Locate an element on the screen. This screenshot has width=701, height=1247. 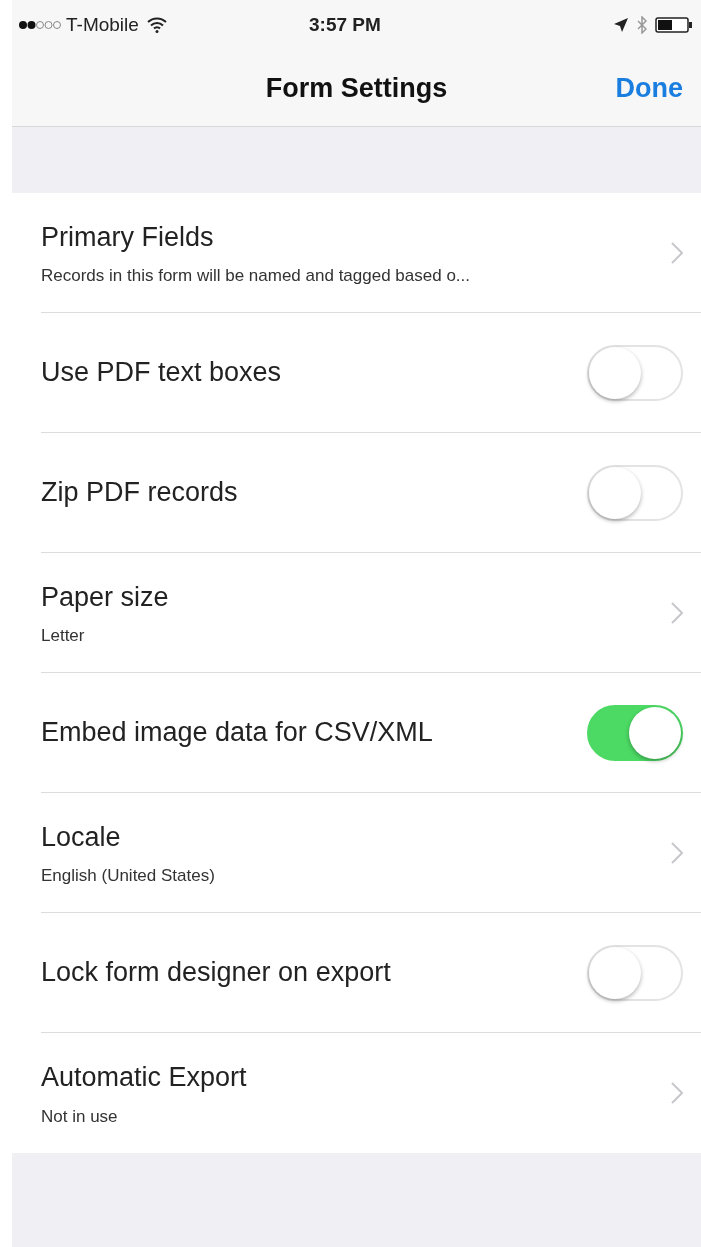
battery-icon is located at coordinates (674, 25).